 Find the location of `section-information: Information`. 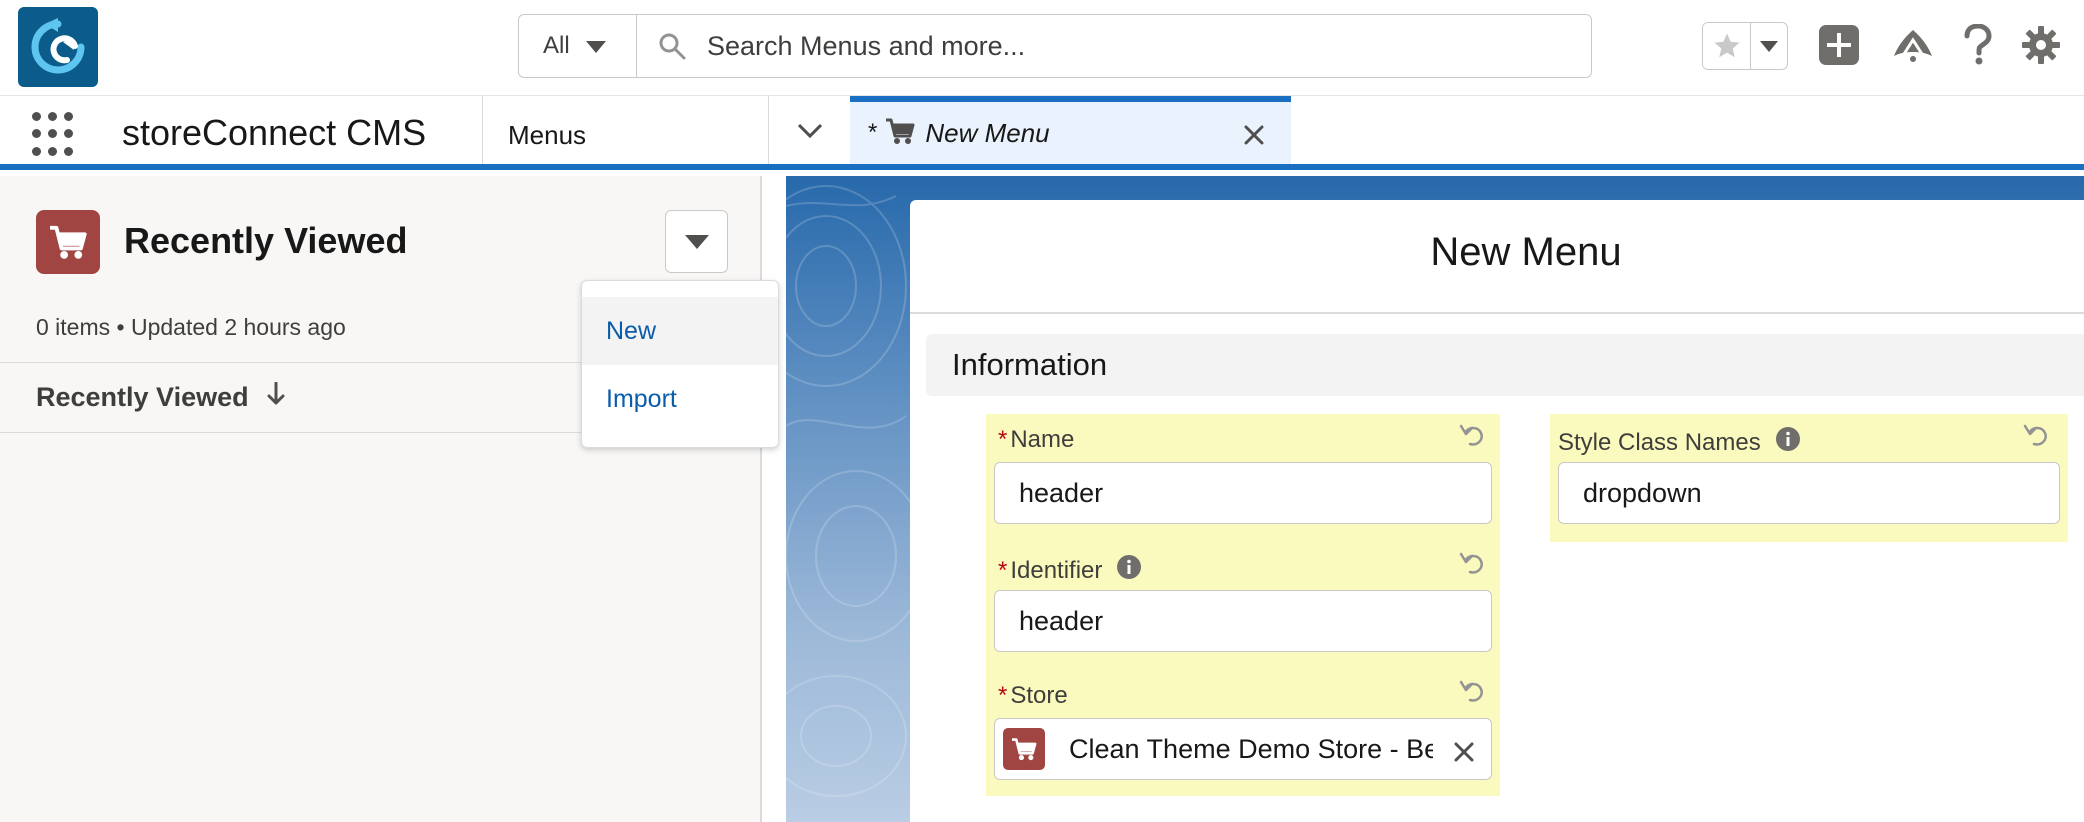

section-information: Information is located at coordinates (1505, 365).